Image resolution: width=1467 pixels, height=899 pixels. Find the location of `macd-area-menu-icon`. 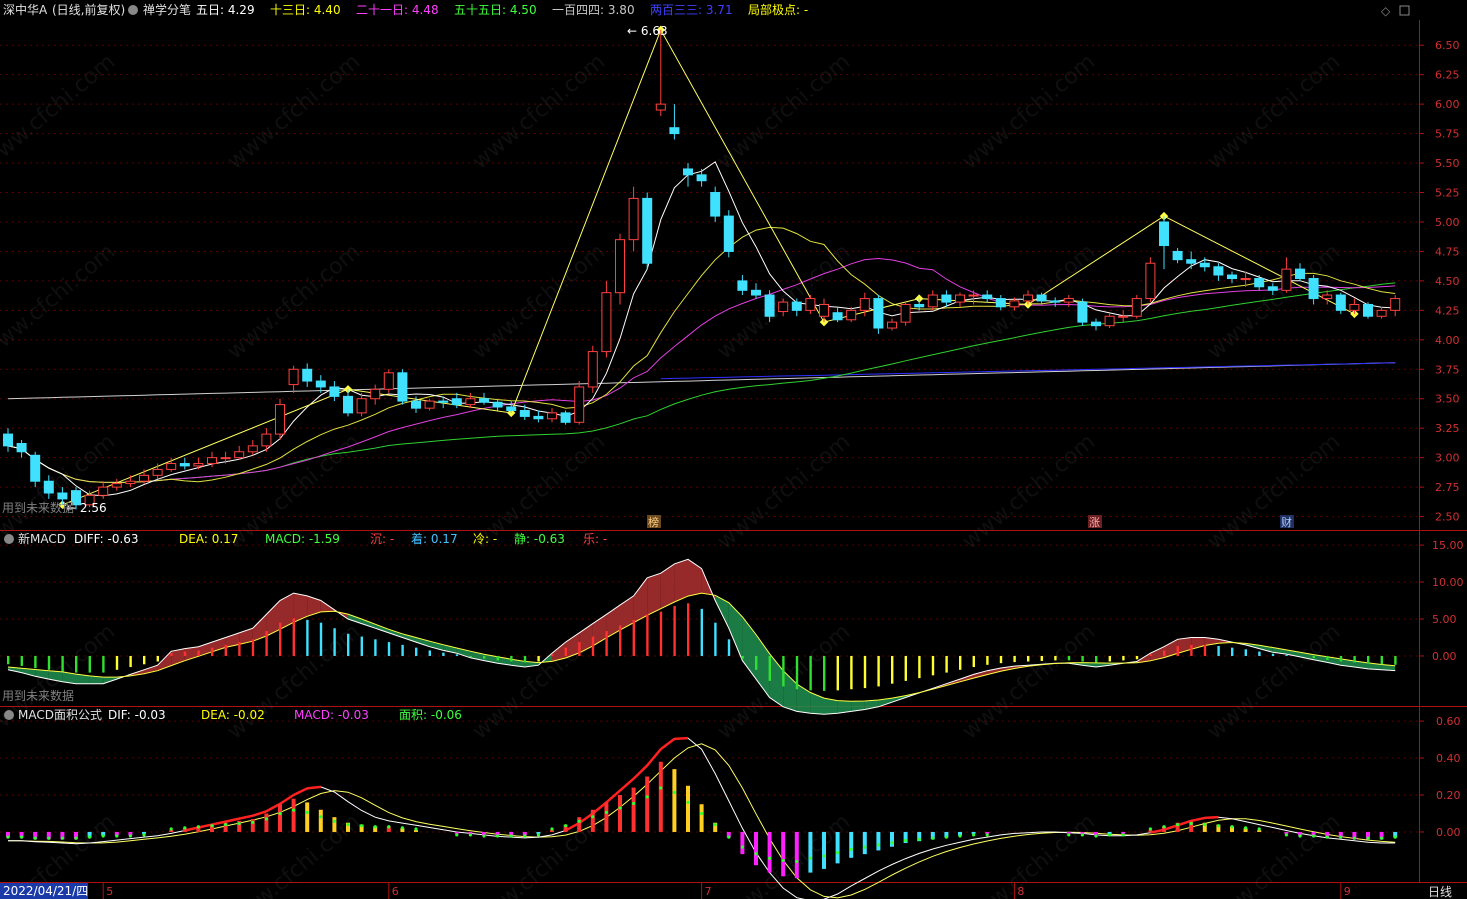

macd-area-menu-icon is located at coordinates (9, 715).